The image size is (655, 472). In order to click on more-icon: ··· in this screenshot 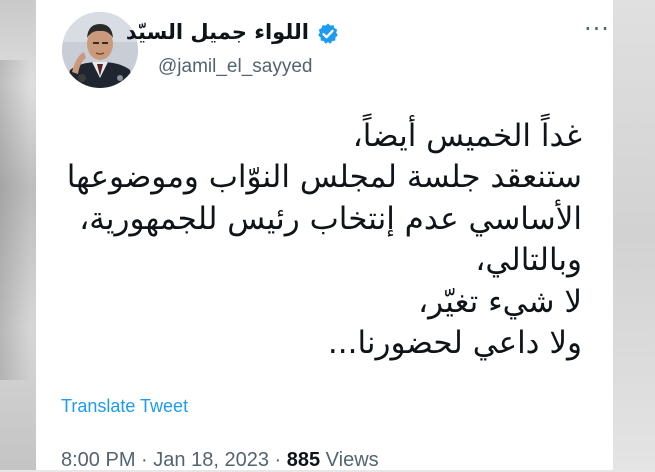, I will do `click(597, 29)`.